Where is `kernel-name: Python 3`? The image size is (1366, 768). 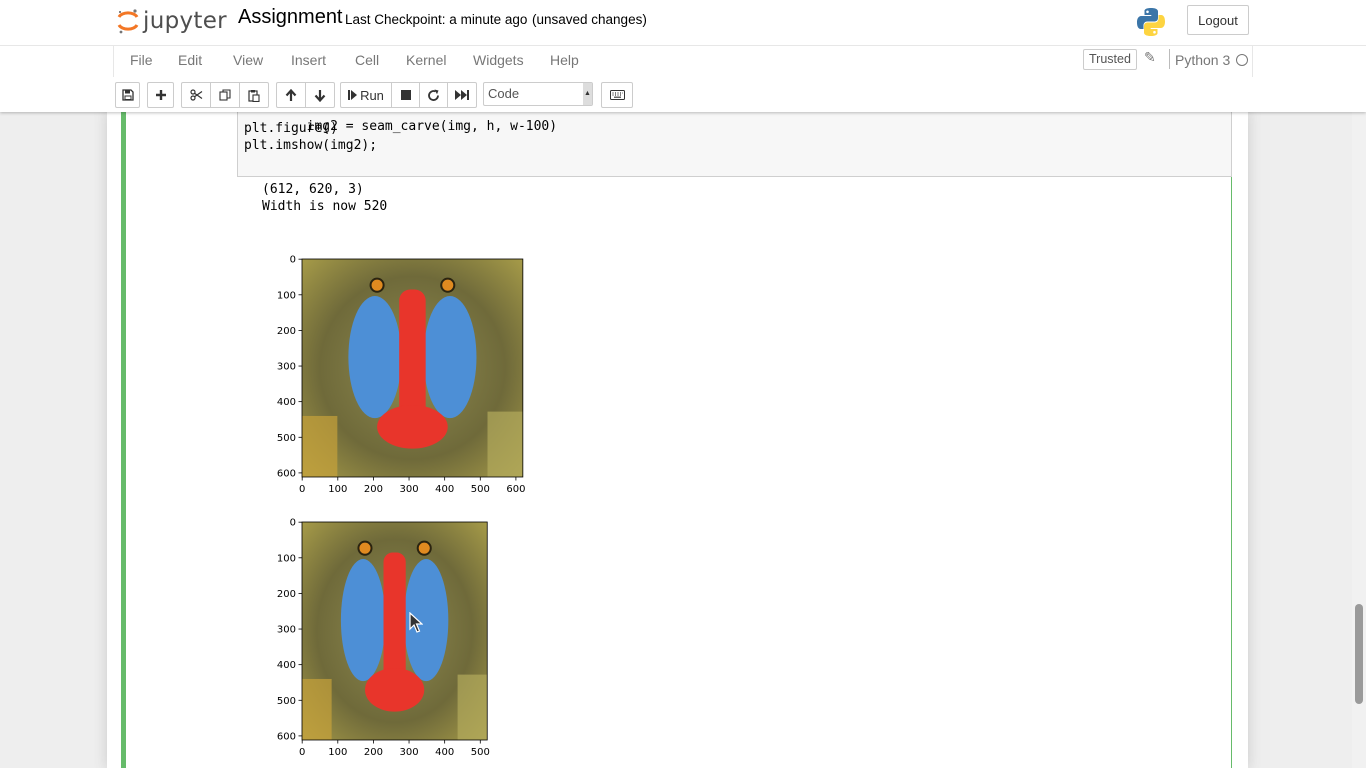 kernel-name: Python 3 is located at coordinates (1202, 60).